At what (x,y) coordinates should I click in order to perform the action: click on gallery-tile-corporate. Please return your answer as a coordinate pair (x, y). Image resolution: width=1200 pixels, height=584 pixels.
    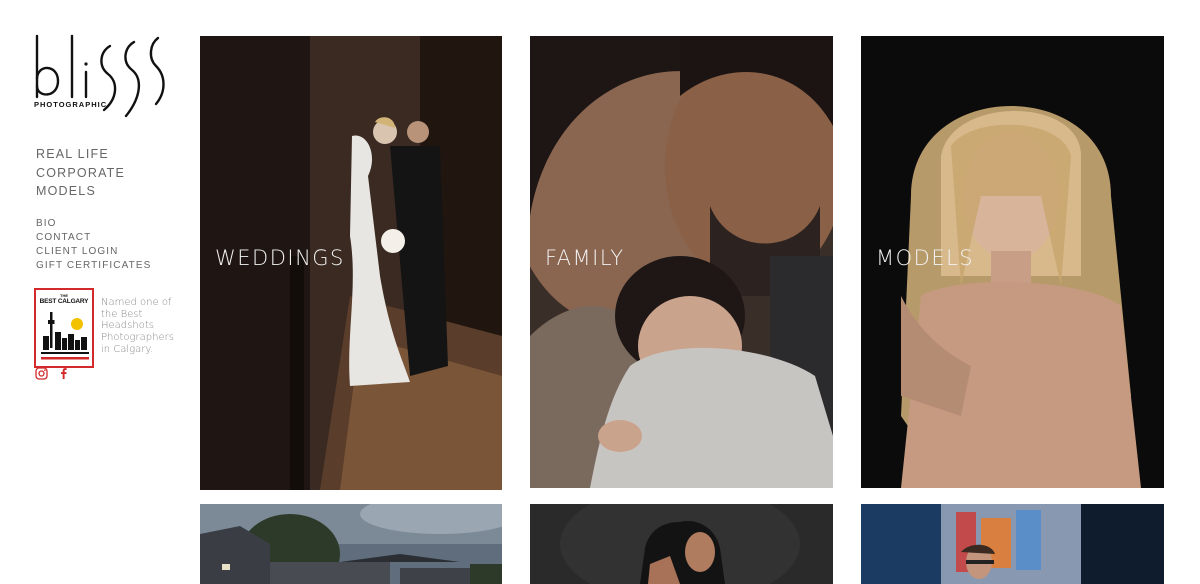
    Looking at the image, I should click on (1012, 544).